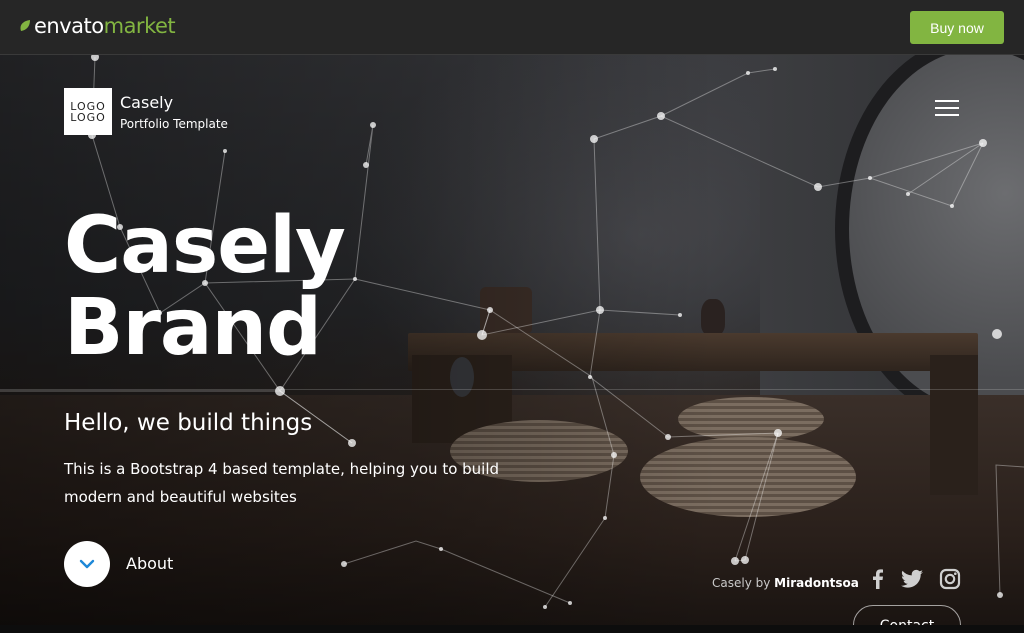  I want to click on buy-now-button: Buy now, so click(957, 27).